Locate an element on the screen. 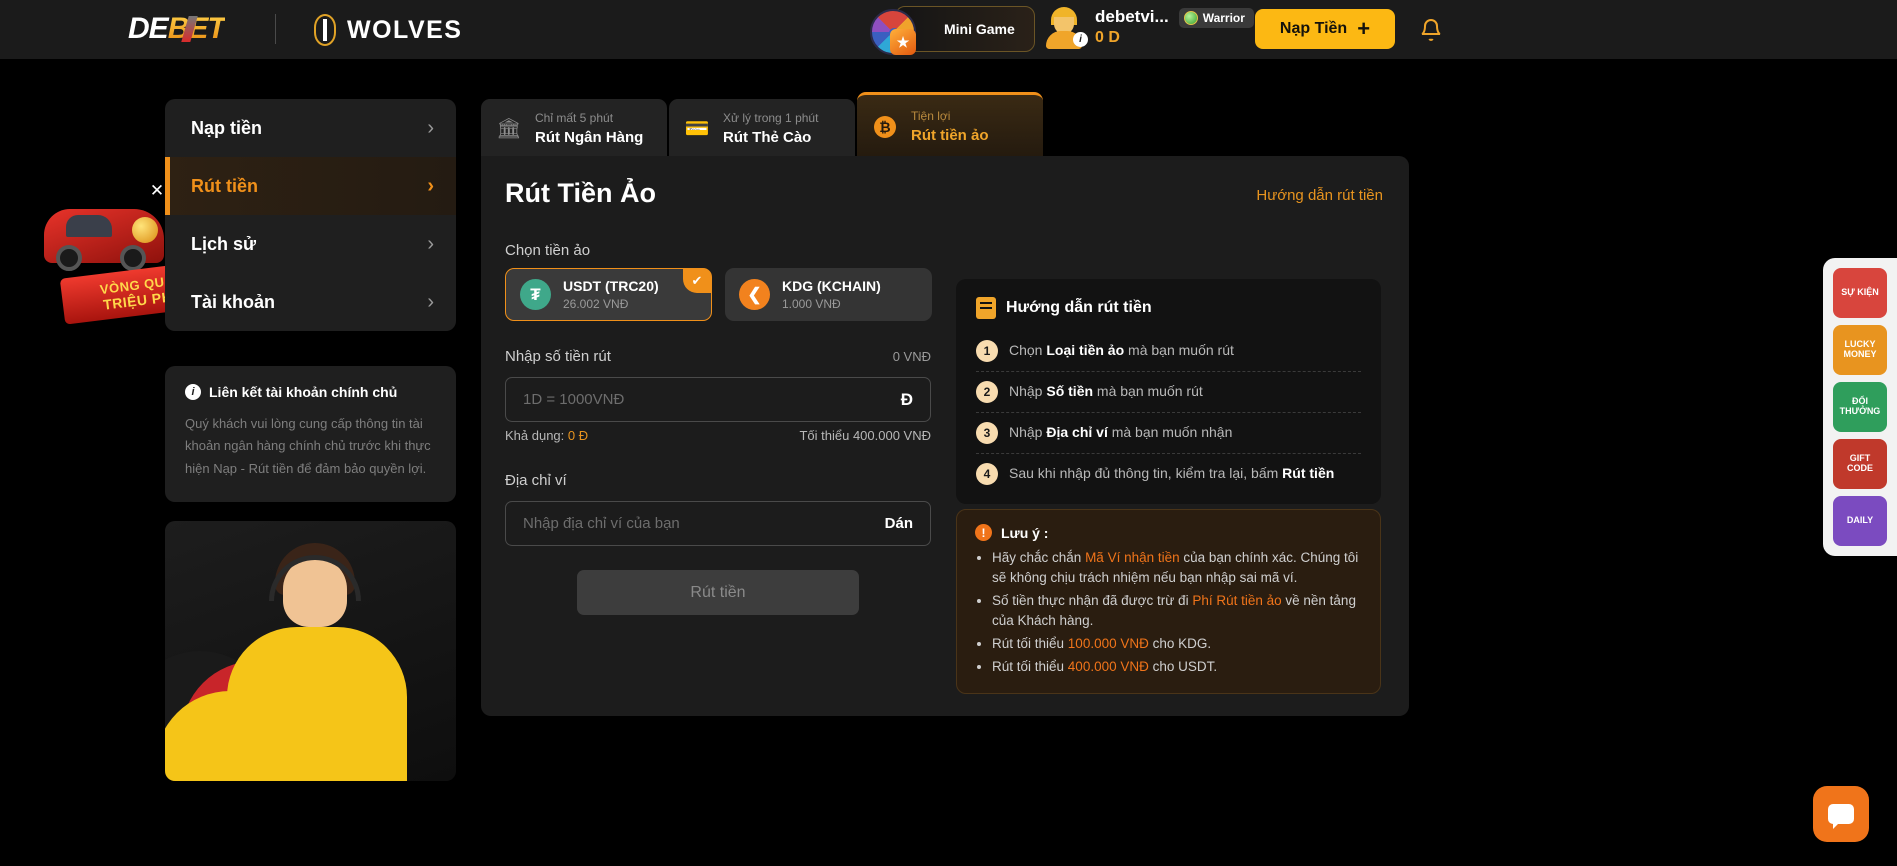  amount-label-row: Nhập số tiền rút 0 VNĐ is located at coordinates (718, 356).